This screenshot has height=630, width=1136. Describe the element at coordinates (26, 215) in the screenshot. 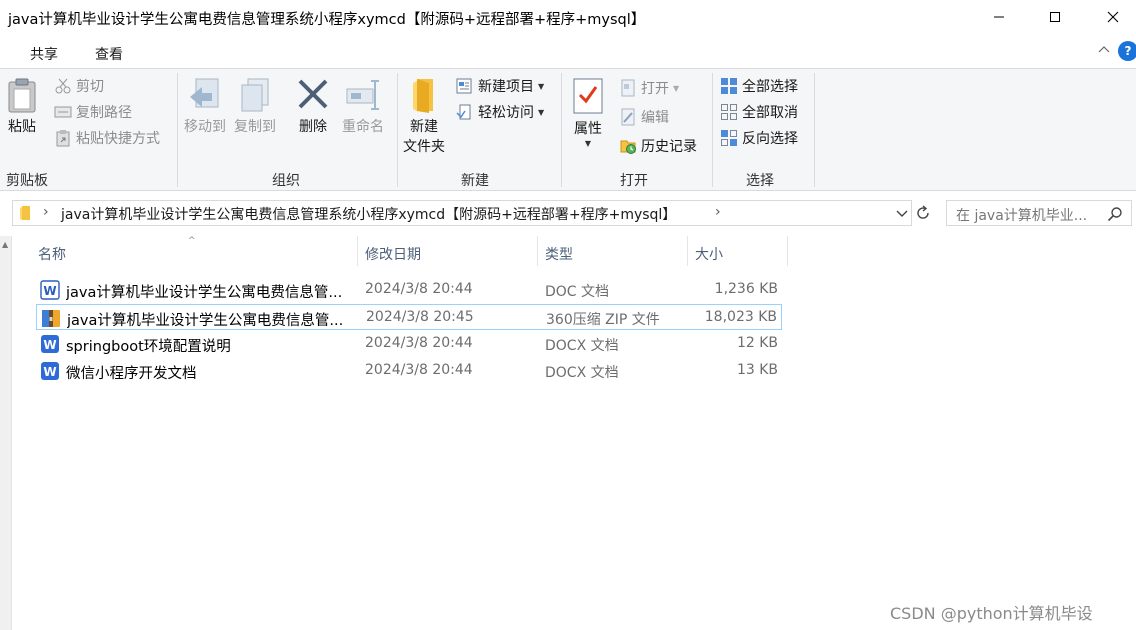

I see `folder-icon` at that location.